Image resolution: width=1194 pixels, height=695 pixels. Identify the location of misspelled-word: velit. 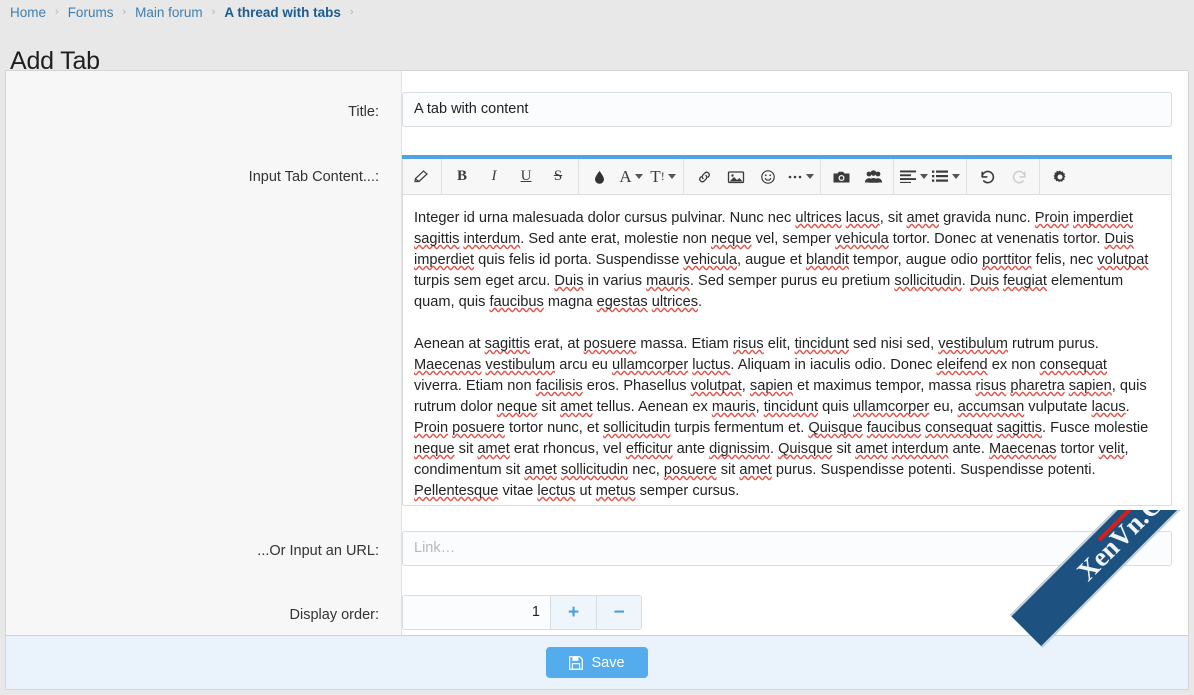
(1111, 449).